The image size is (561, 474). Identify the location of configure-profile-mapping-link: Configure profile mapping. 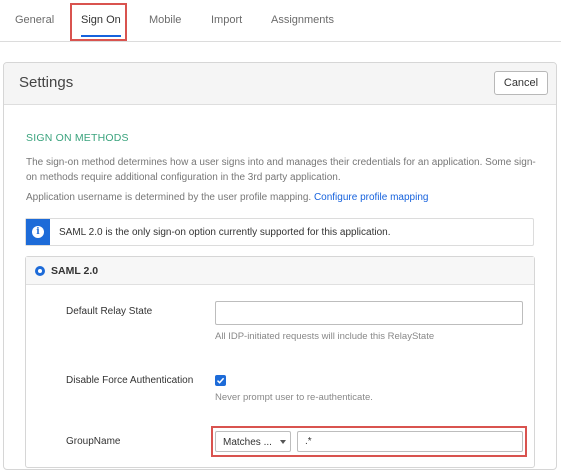
(371, 197).